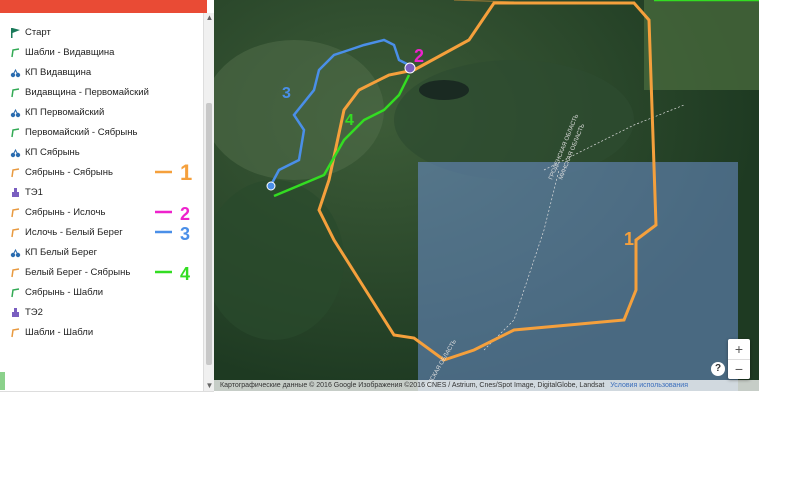 This screenshot has height=483, width=800. I want to click on sidebar-item-transition: ТЭ1, so click(26, 192).